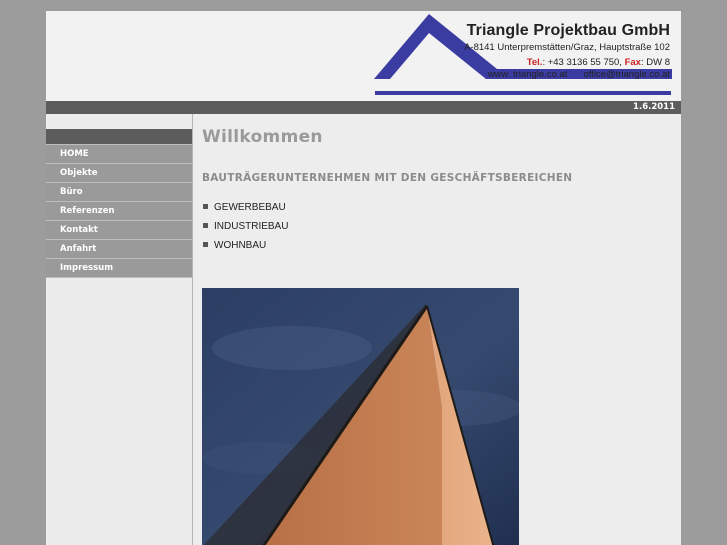 This screenshot has width=727, height=545. Describe the element at coordinates (582, 62) in the screenshot. I see `tel-value: : +43 3136 55 750,` at that location.